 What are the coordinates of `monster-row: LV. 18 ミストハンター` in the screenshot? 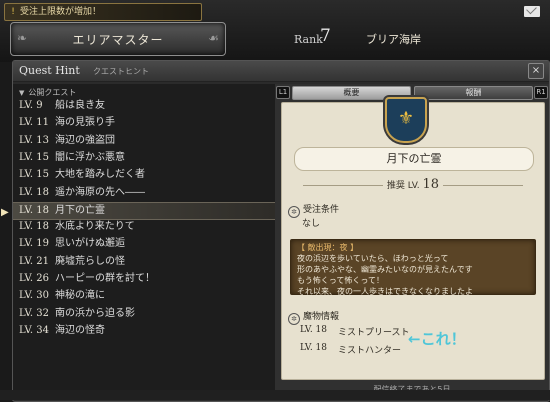 It's located at (350, 349).